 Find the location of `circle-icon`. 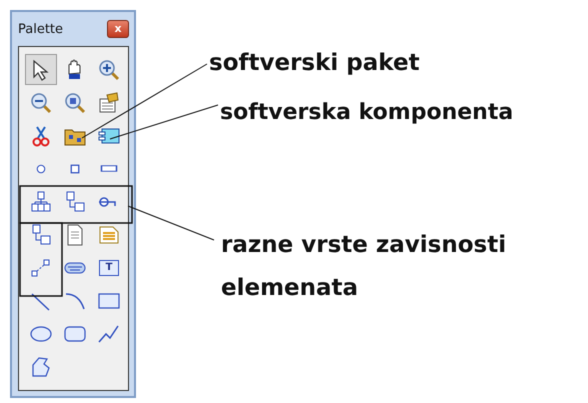

circle-icon is located at coordinates (41, 169).